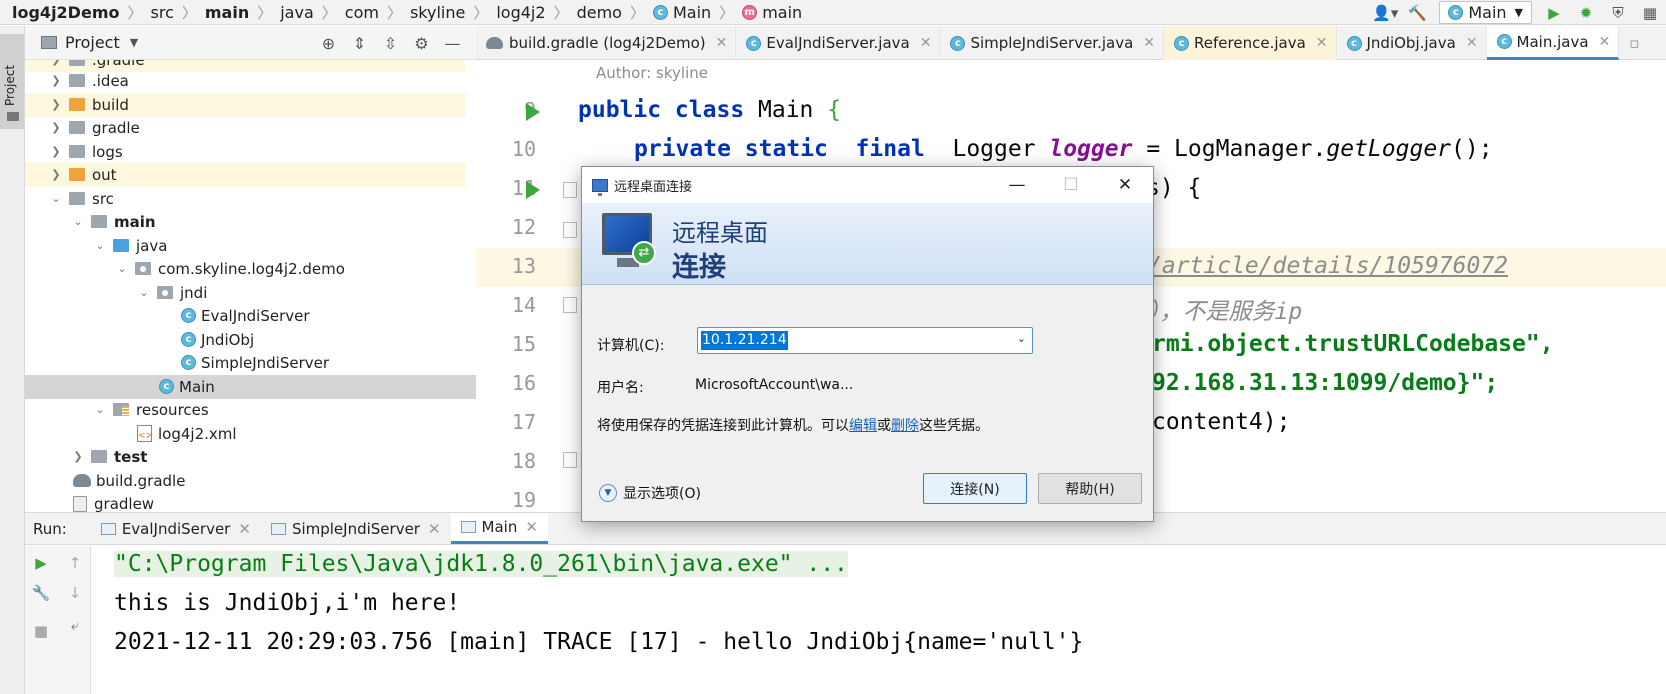 This screenshot has width=1666, height=694. Describe the element at coordinates (1417, 12) in the screenshot. I see `hammer-icon: 🔨` at that location.